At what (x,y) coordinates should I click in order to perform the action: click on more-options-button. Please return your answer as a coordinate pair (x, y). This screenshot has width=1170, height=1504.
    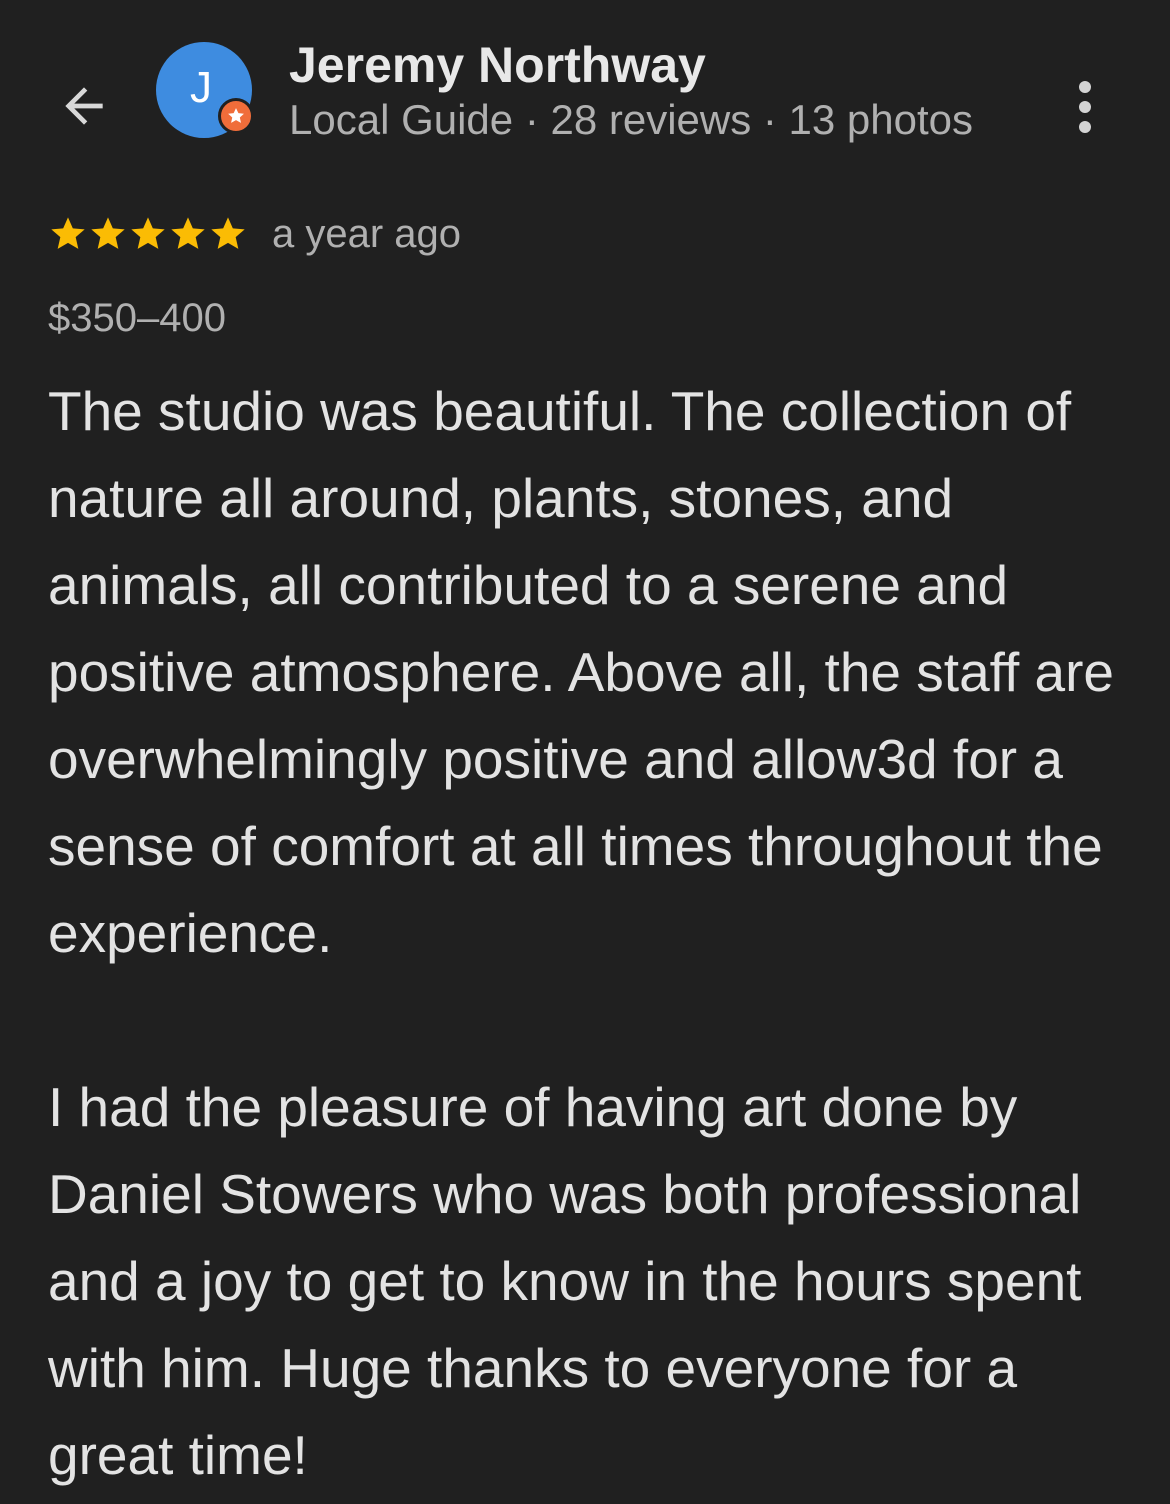
    Looking at the image, I should click on (1085, 107).